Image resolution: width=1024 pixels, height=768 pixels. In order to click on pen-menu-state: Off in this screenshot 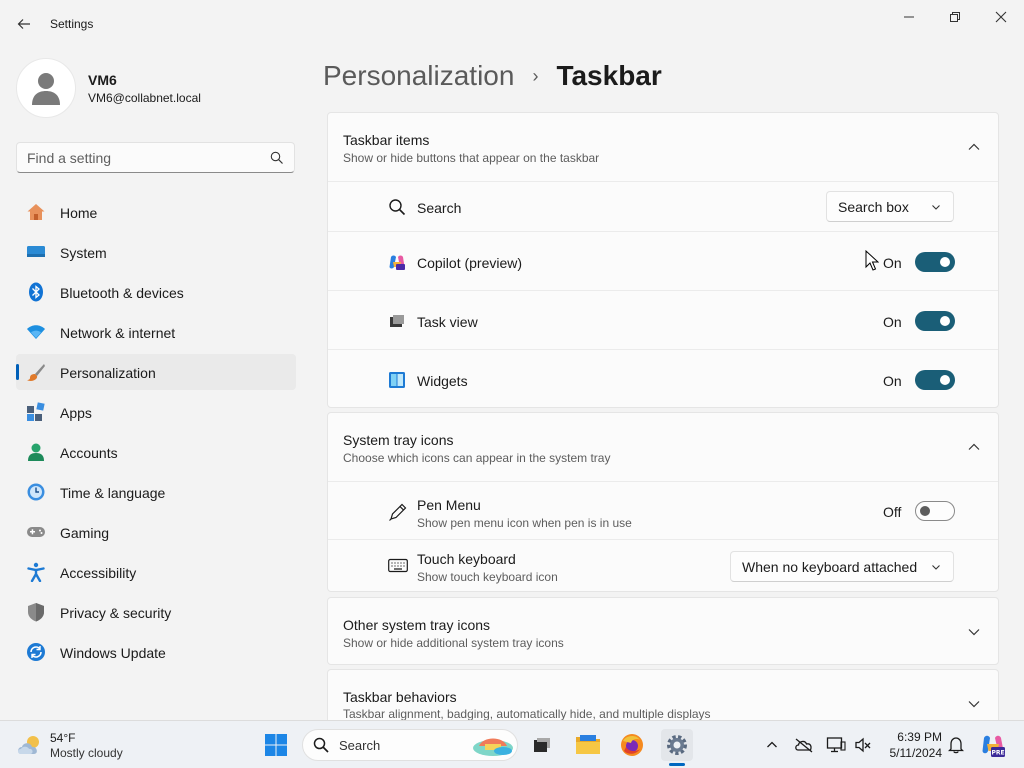, I will do `click(892, 512)`.